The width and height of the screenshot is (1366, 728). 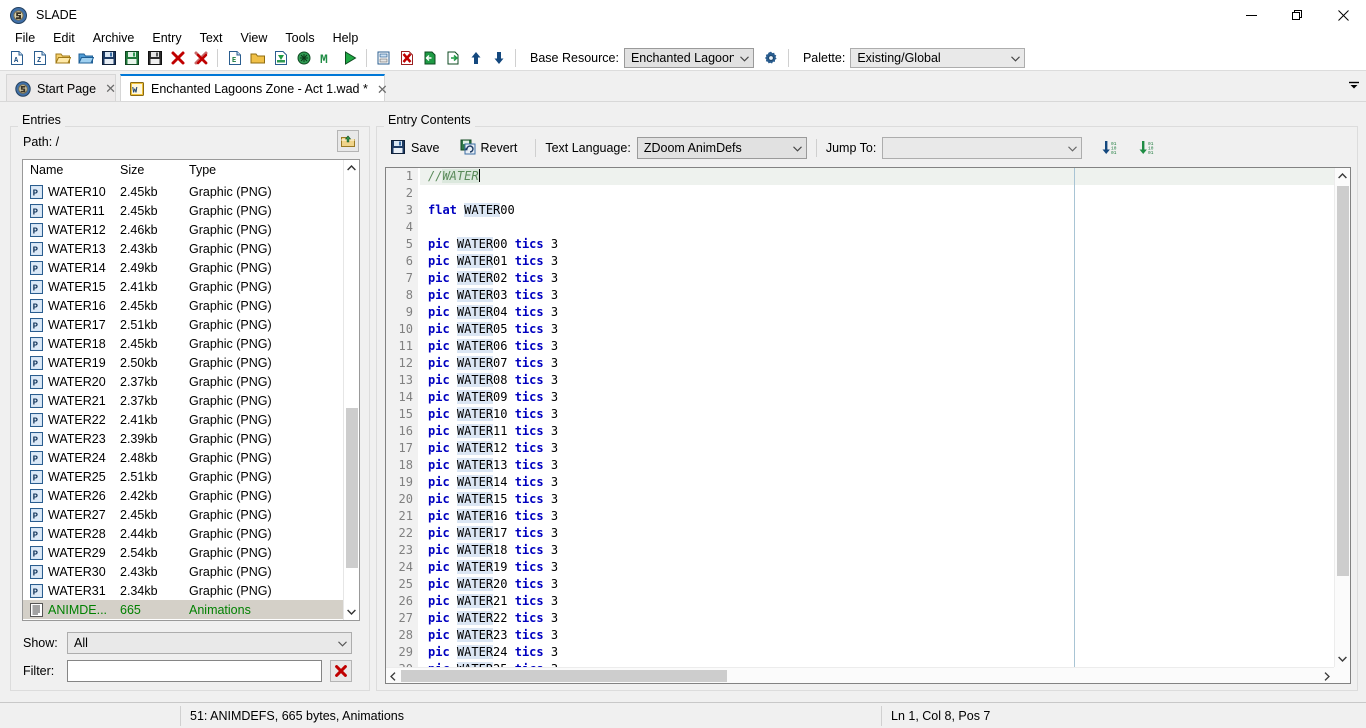 I want to click on code-line: pic WATER02 tics 3, so click(x=877, y=278).